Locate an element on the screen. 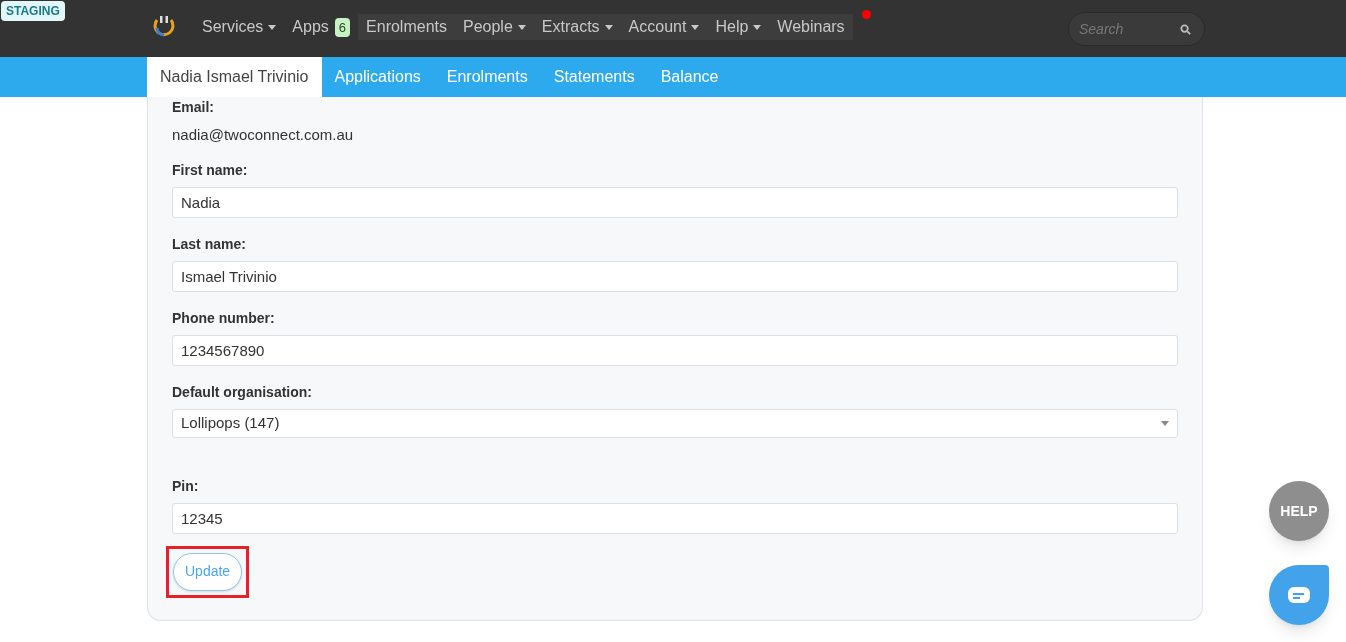 Image resolution: width=1346 pixels, height=642 pixels. caret-icon is located at coordinates (1165, 423).